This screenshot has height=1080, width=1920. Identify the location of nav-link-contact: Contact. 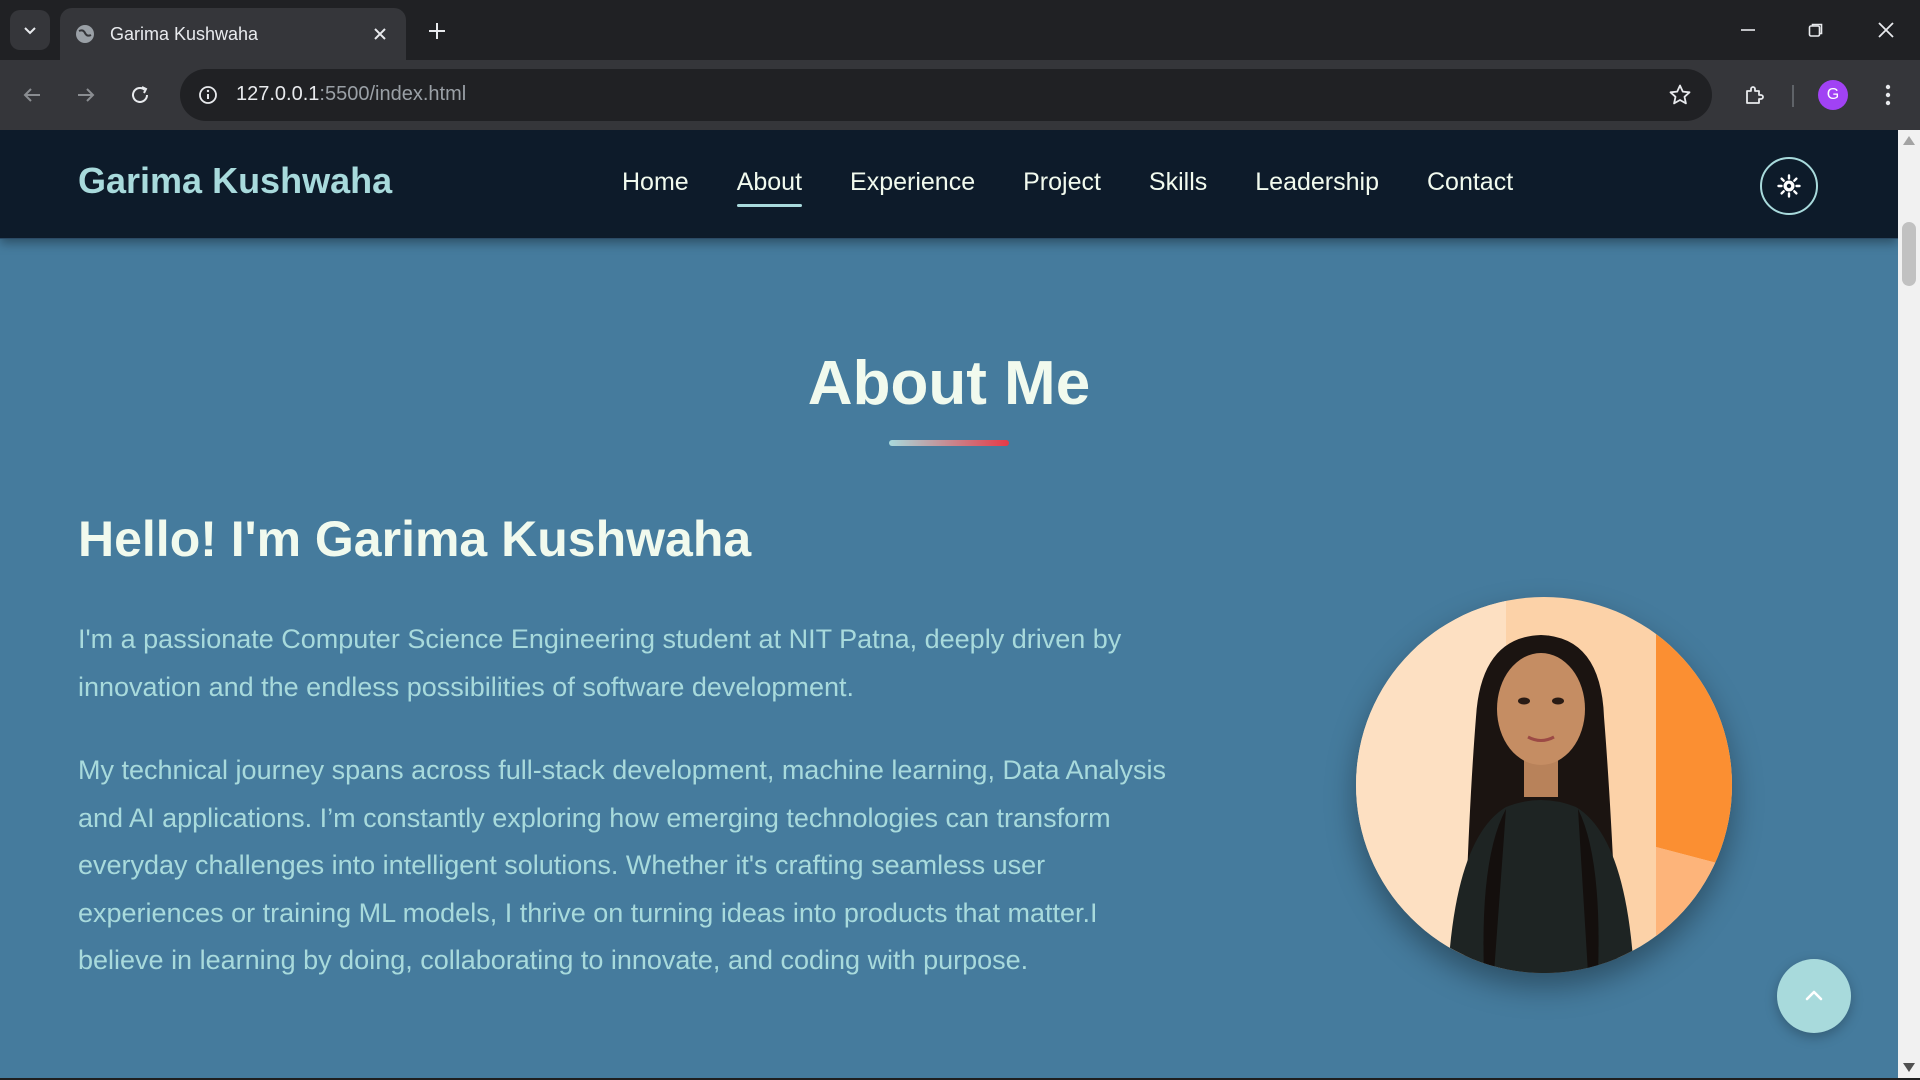
(1470, 187).